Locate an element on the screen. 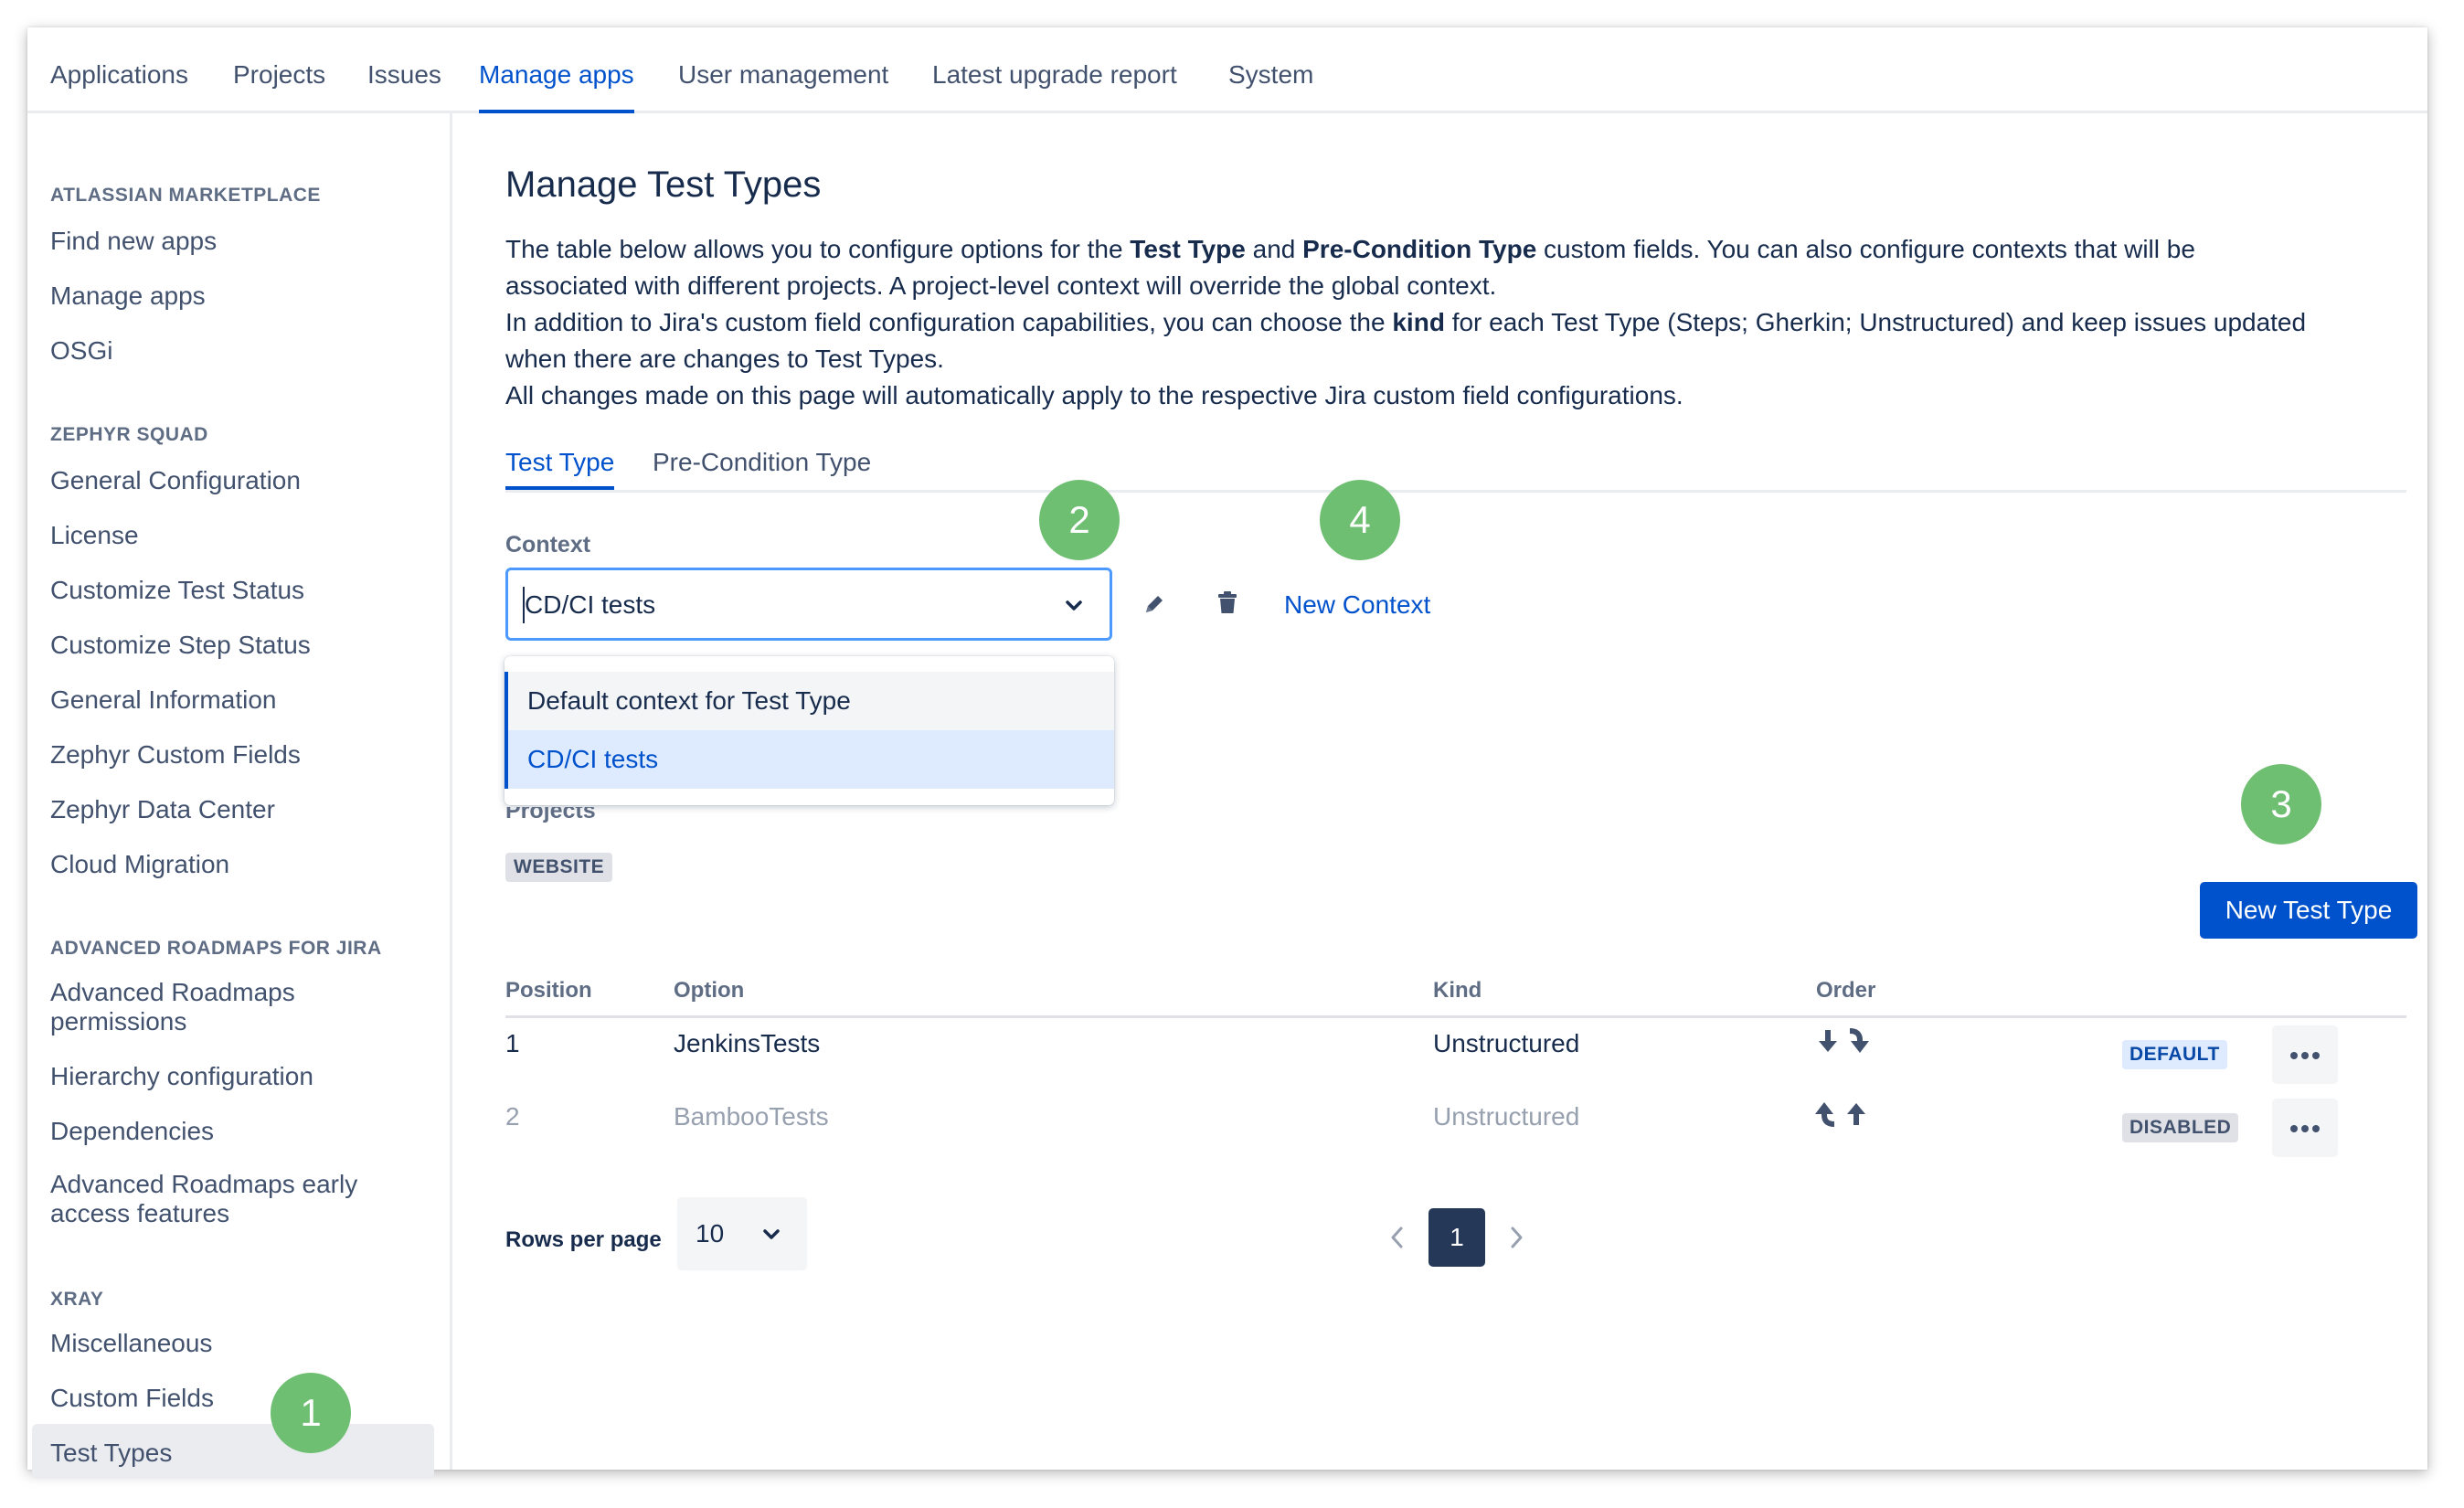 This screenshot has width=2464, height=1508. sidebar-item-zephyr-custom-fields: Zephyr Custom Fields is located at coordinates (242, 755).